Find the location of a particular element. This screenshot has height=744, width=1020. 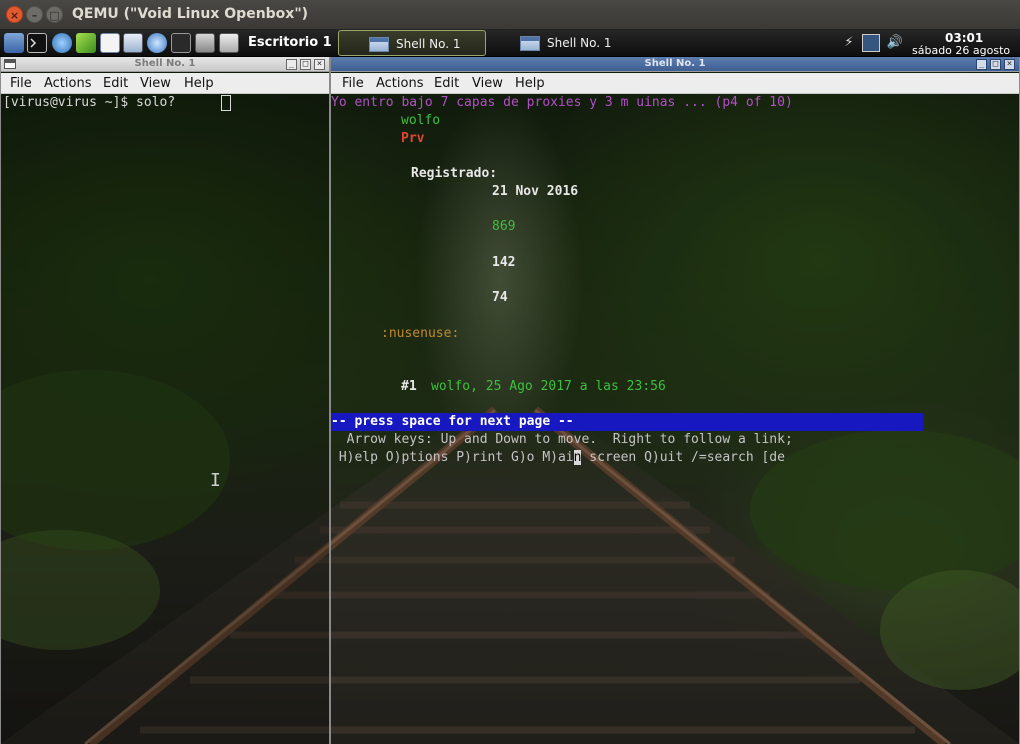

signature-text: :nusenuse: is located at coordinates (420, 333).